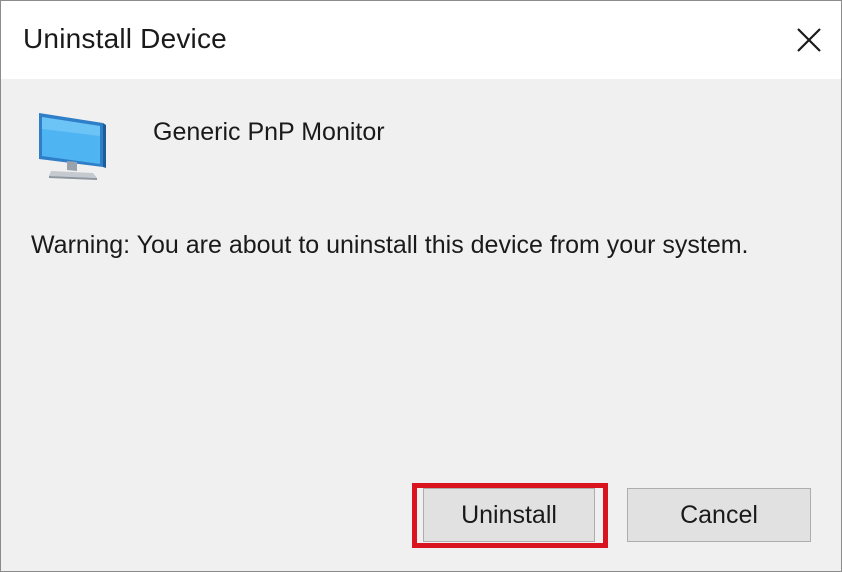 The image size is (842, 572). What do you see at coordinates (72, 146) in the screenshot?
I see `monitor-icon` at bounding box center [72, 146].